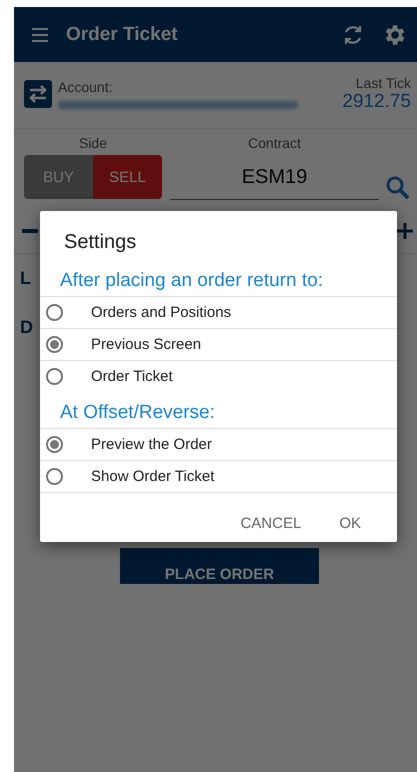 This screenshot has width=417, height=772. What do you see at coordinates (274, 143) in the screenshot?
I see `contract-label: Contract` at bounding box center [274, 143].